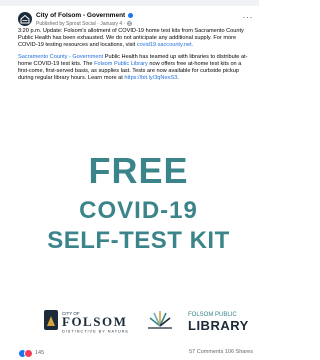 This screenshot has height=360, width=320. What do you see at coordinates (138, 170) in the screenshot?
I see `image-headline-free: FREE` at bounding box center [138, 170].